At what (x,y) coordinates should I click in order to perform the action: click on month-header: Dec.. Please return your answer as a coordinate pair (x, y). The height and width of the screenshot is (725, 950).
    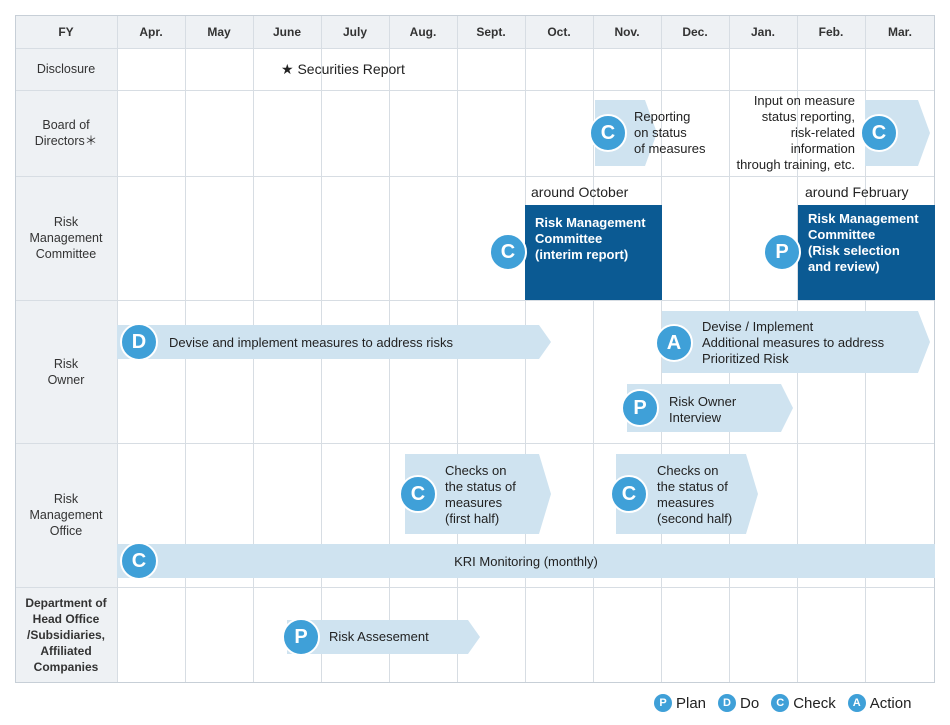
    Looking at the image, I should click on (695, 31).